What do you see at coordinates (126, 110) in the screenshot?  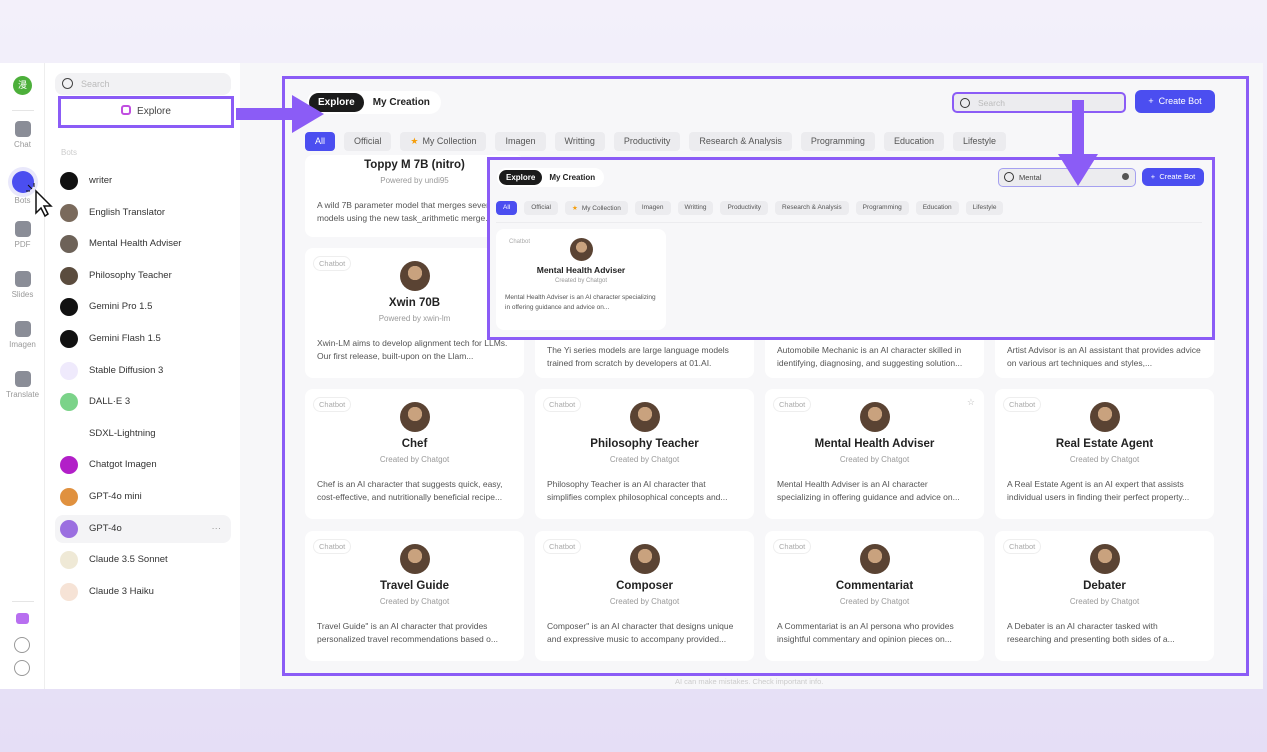 I see `explore-icon` at bounding box center [126, 110].